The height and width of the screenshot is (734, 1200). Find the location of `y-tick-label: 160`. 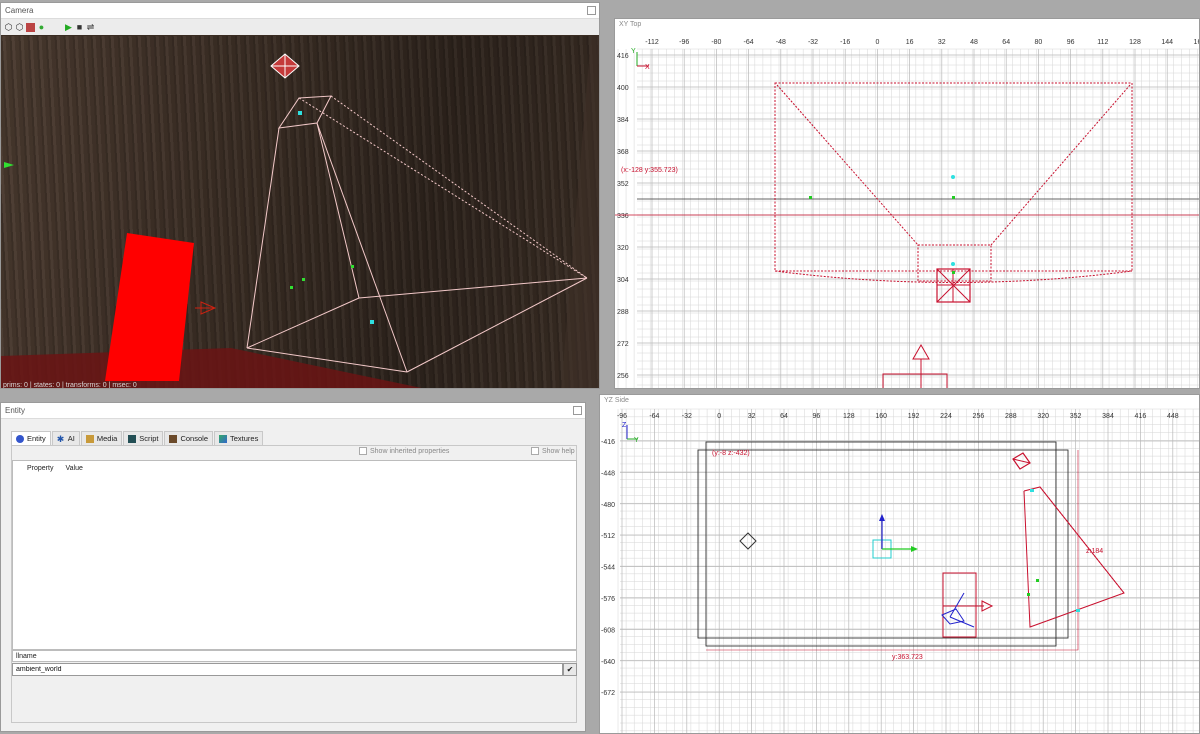

y-tick-label: 160 is located at coordinates (881, 416).